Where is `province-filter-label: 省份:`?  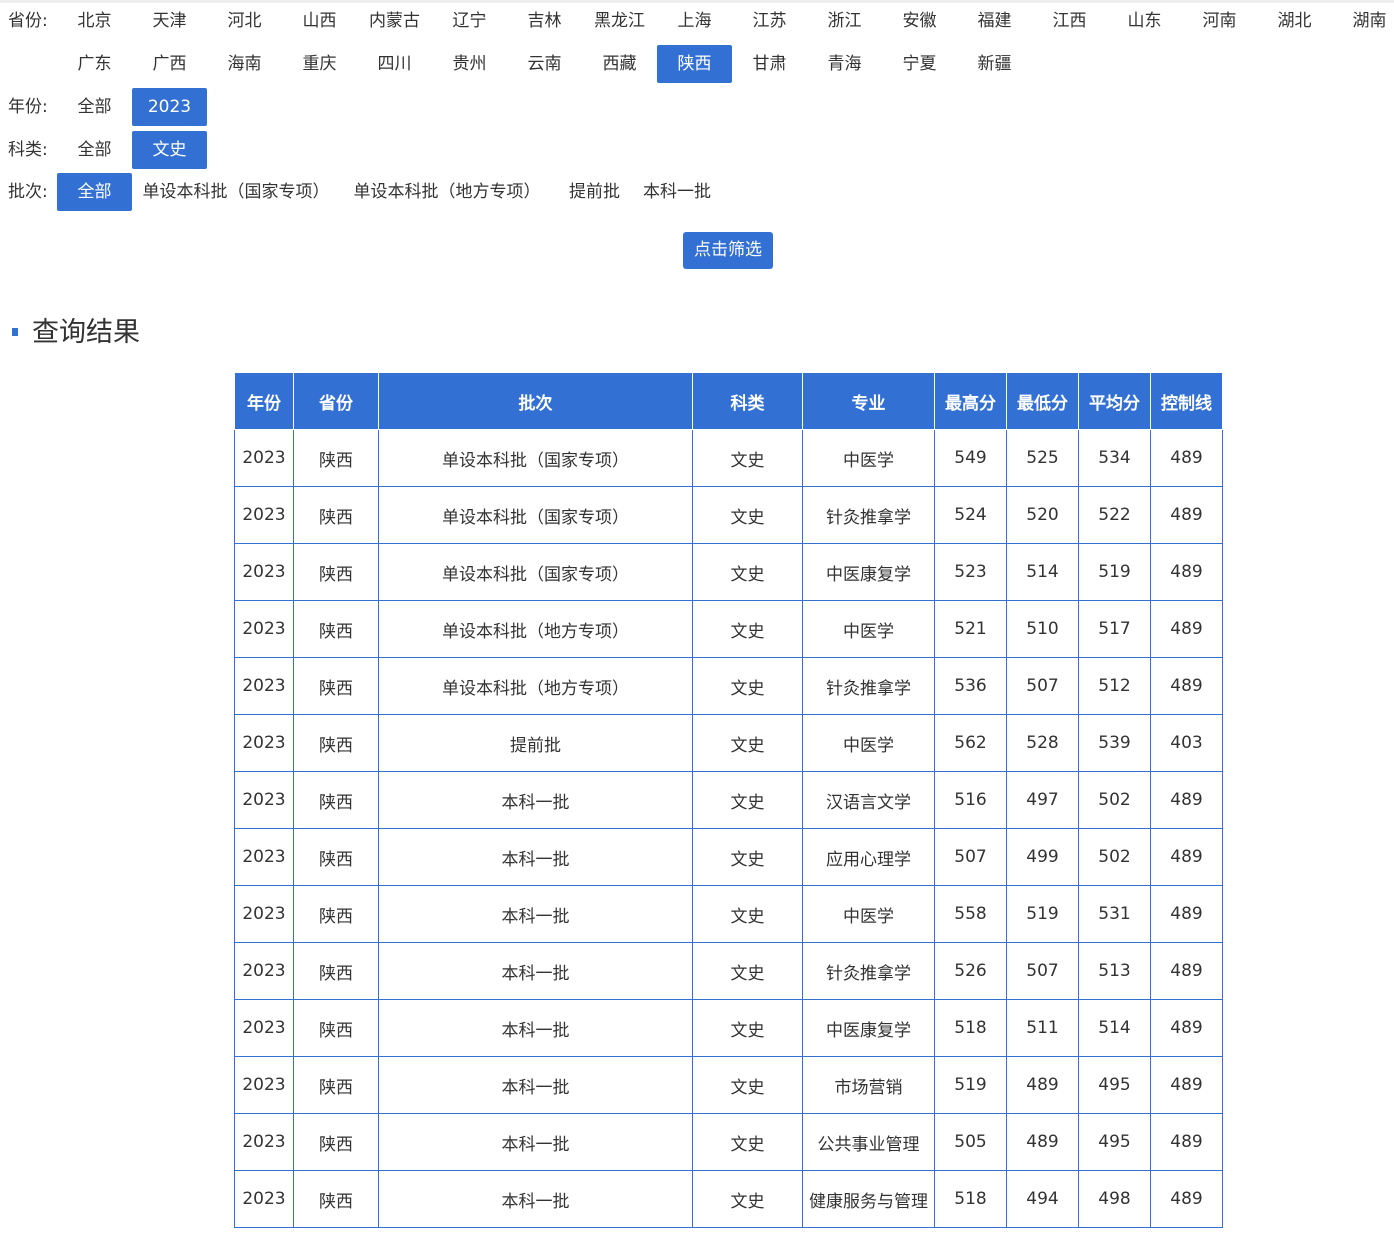
province-filter-label: 省份: is located at coordinates (28, 21).